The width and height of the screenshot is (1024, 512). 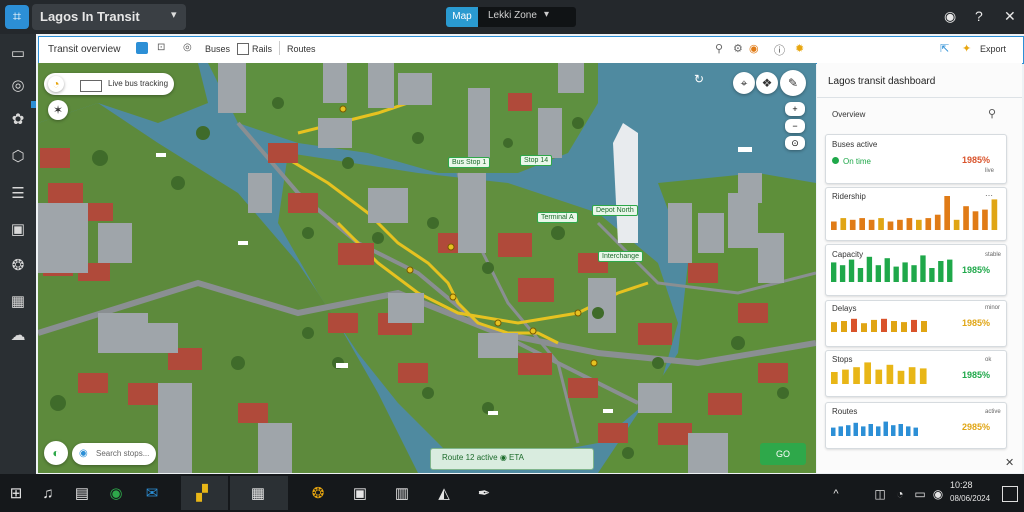 I want to click on user-avatar-icon: ◉, so click(x=950, y=16).